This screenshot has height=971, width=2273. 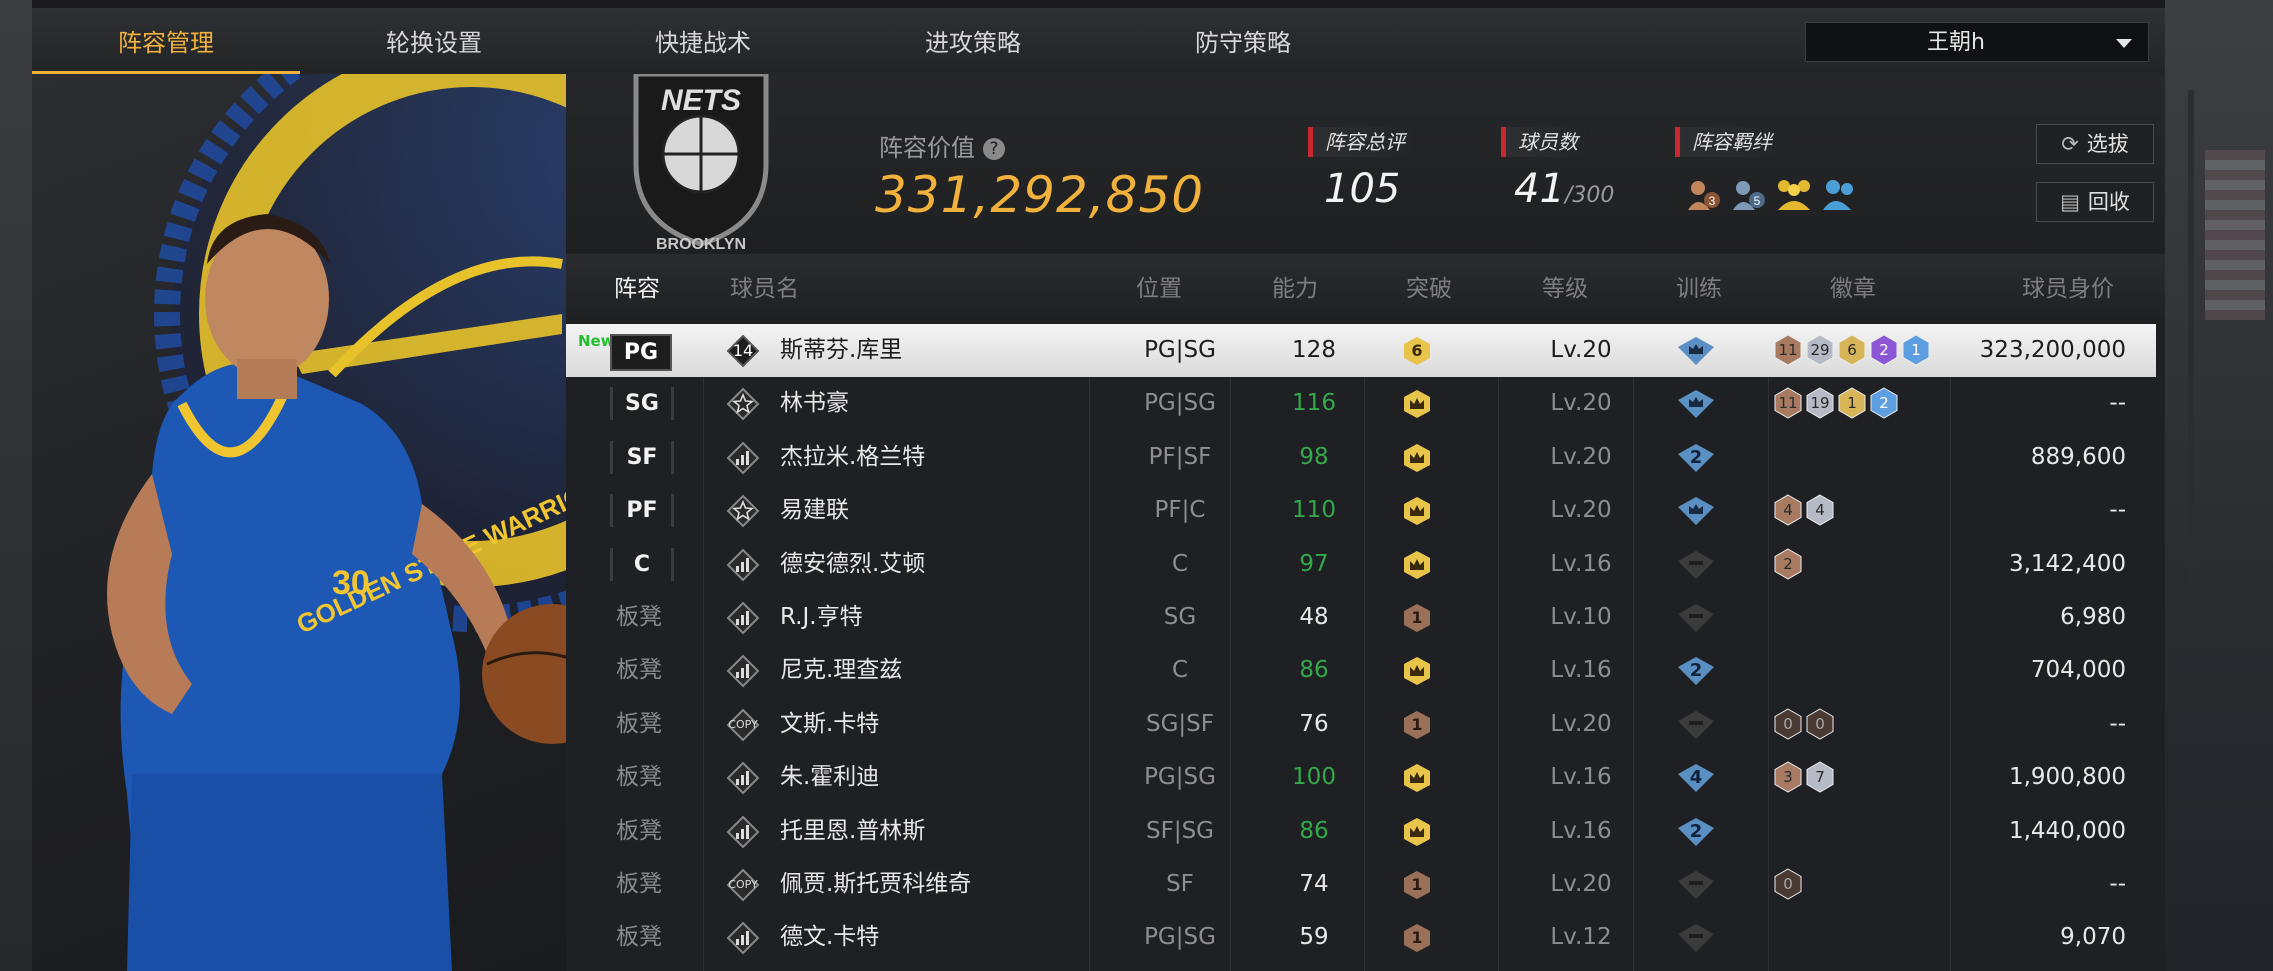 What do you see at coordinates (1243, 41) in the screenshot?
I see `tab-defense-strategy: 防守策略` at bounding box center [1243, 41].